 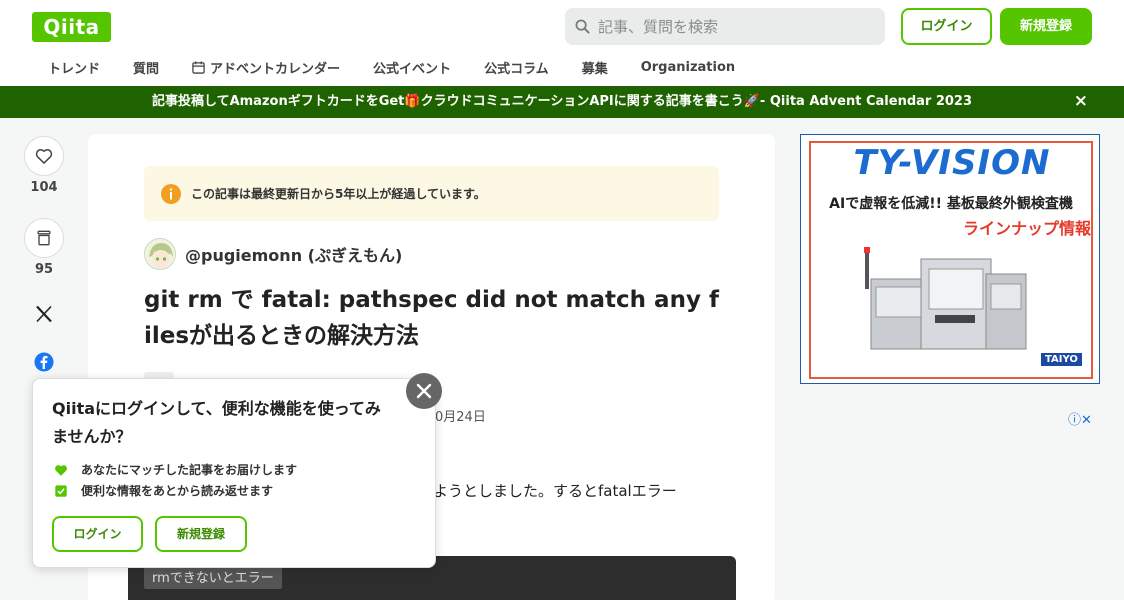 I want to click on search-icon, so click(x=582, y=26).